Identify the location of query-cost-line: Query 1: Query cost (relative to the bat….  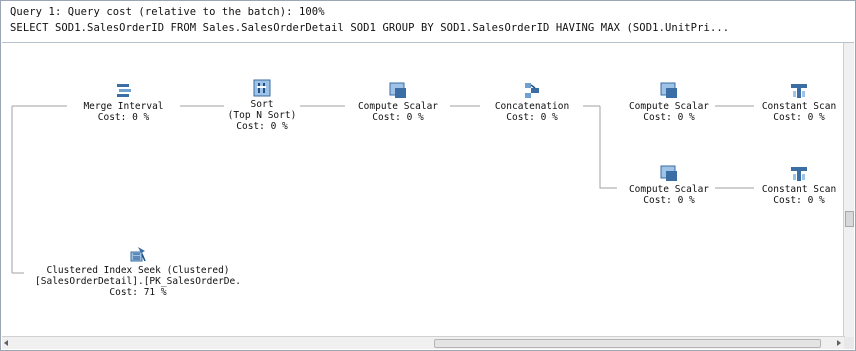
(167, 12).